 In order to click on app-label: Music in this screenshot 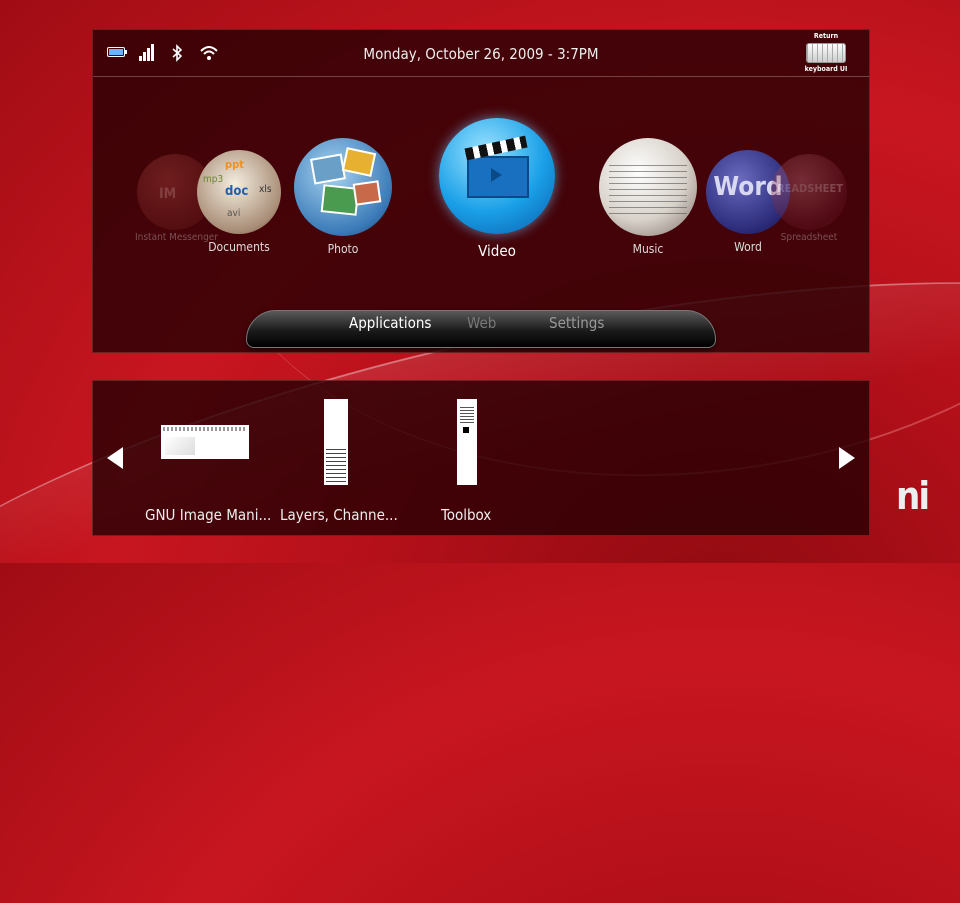, I will do `click(648, 249)`.